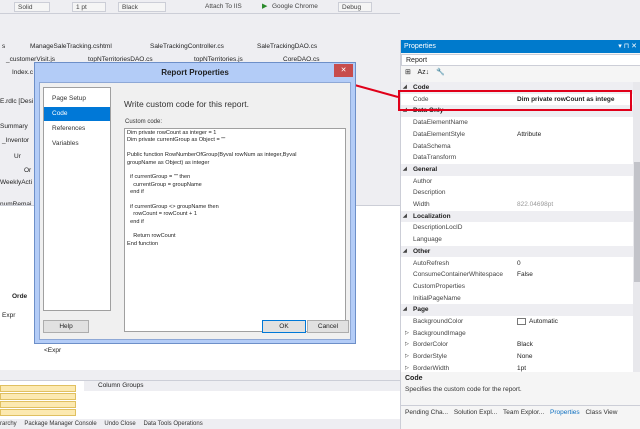 The width and height of the screenshot is (640, 429). Describe the element at coordinates (144, 122) in the screenshot. I see `custom-code-label: Custom code:` at that location.